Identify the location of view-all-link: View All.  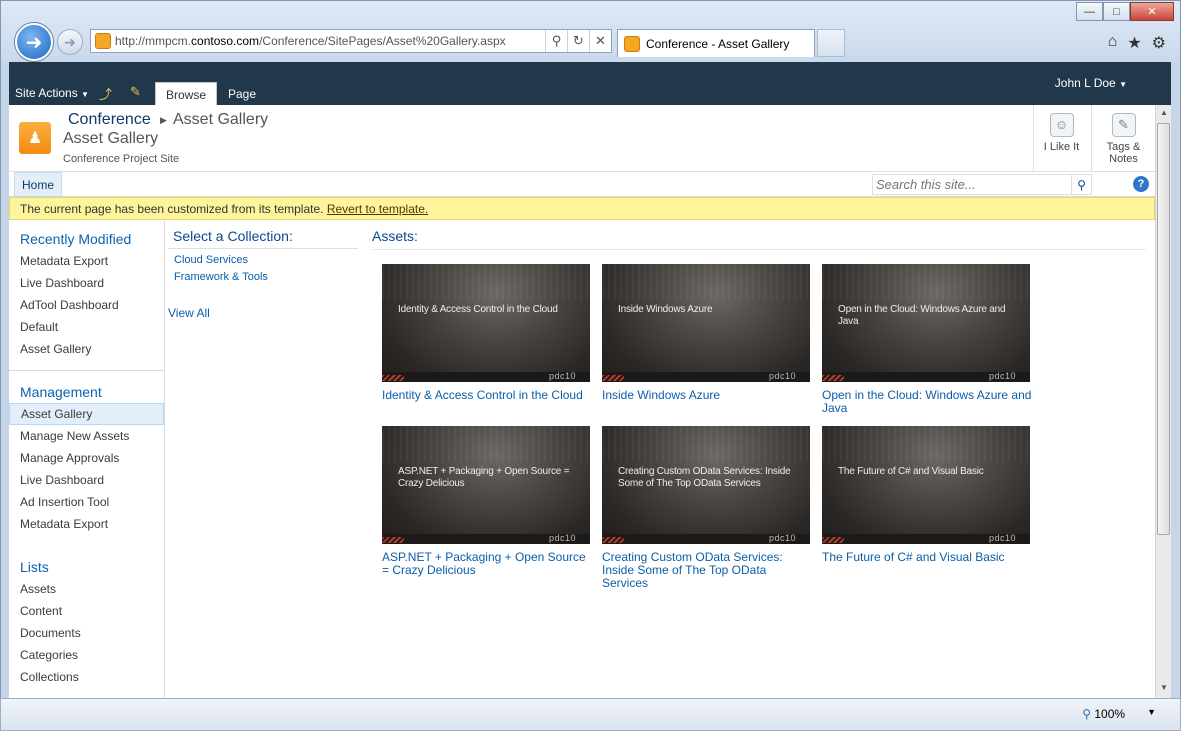
(263, 313).